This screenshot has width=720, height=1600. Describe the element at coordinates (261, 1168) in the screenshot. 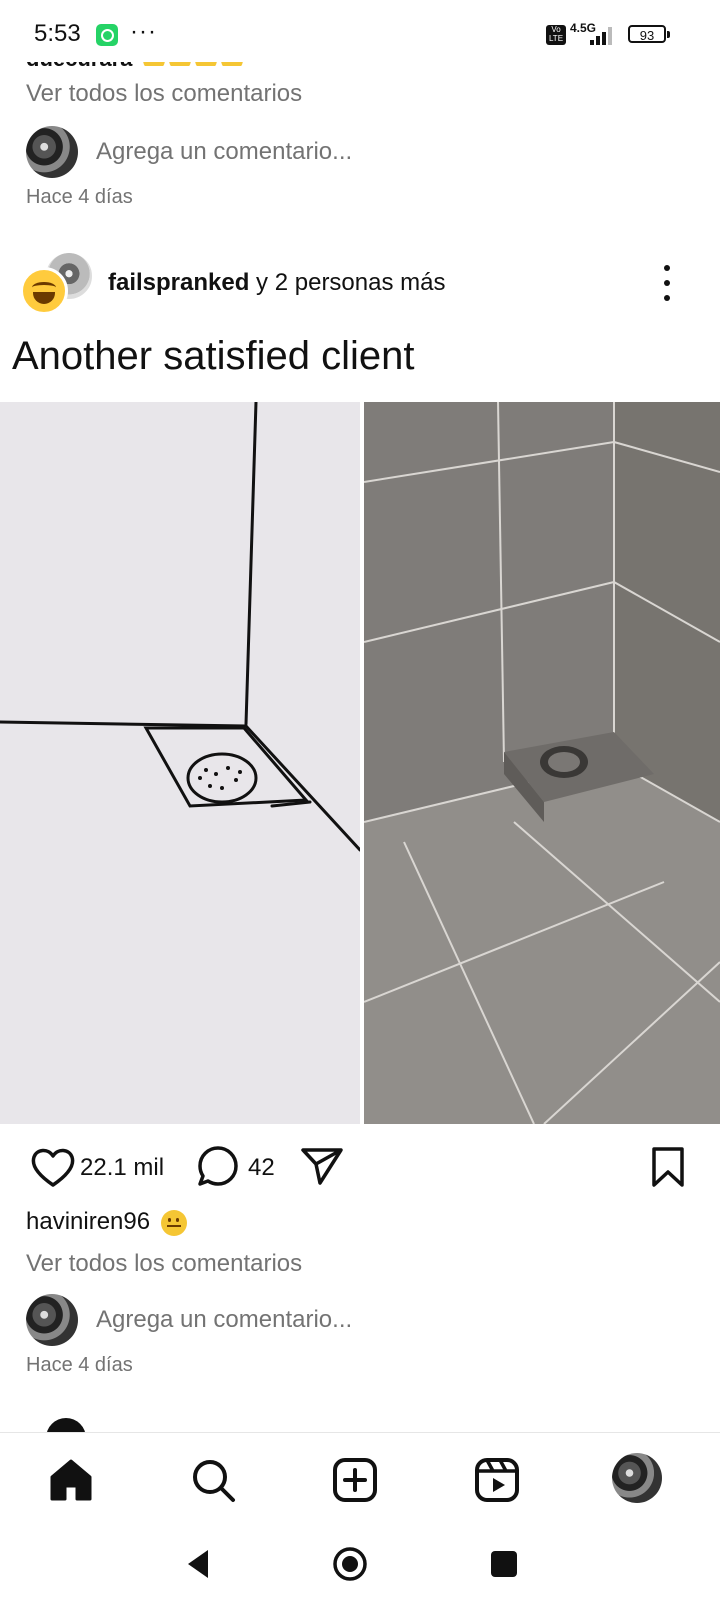

I see `comments-count: 42` at that location.